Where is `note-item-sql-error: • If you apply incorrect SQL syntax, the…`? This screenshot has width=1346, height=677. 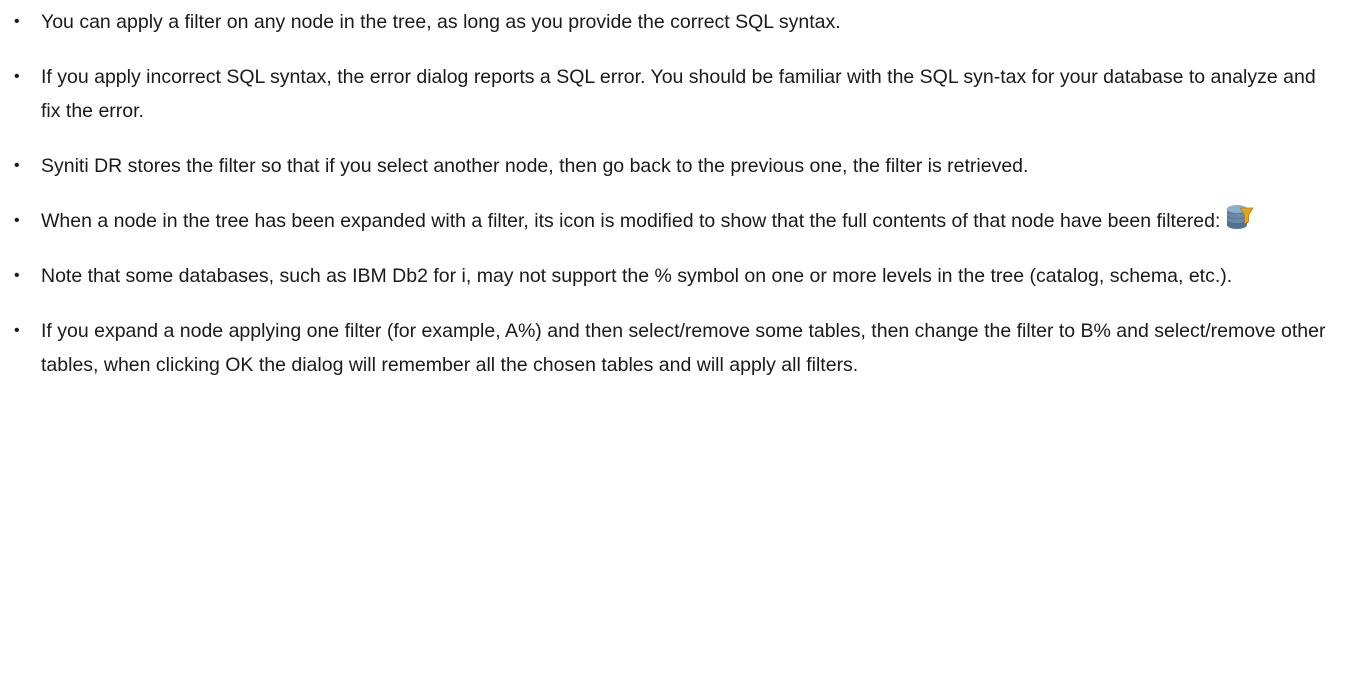
note-item-sql-error: • If you apply incorrect SQL syntax, the… is located at coordinates (673, 94).